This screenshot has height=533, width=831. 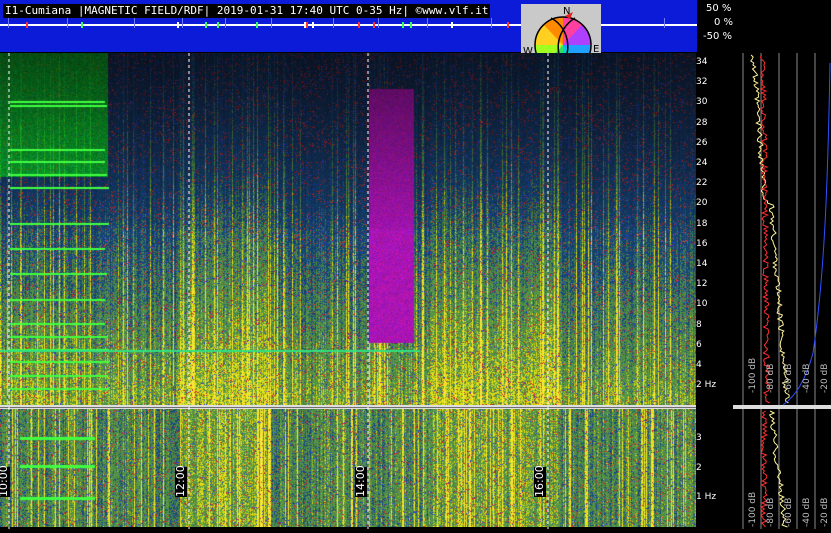 I want to click on db-label-top-60: -60 dB, so click(x=789, y=378).